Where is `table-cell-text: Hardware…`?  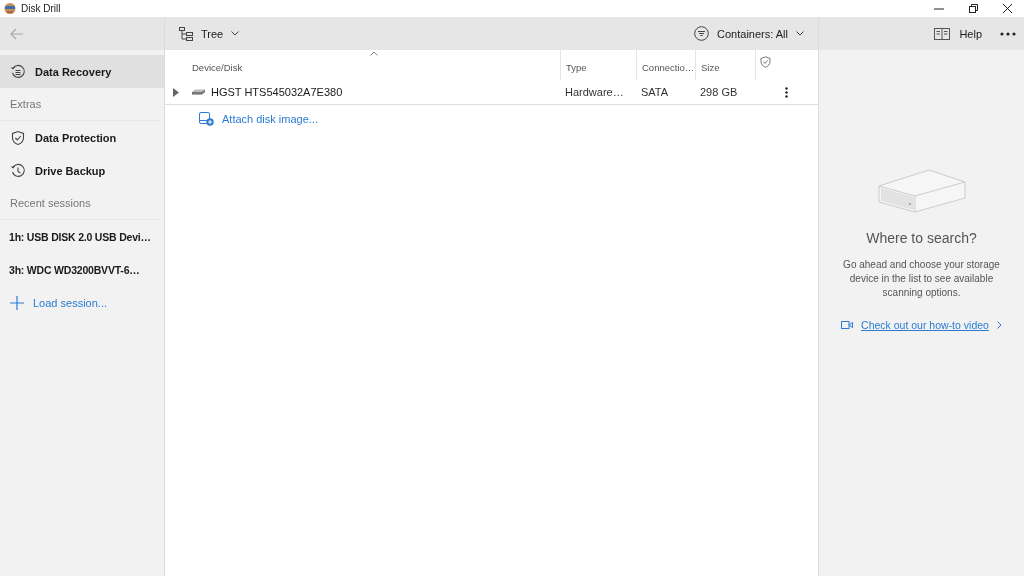 table-cell-text: Hardware… is located at coordinates (594, 92).